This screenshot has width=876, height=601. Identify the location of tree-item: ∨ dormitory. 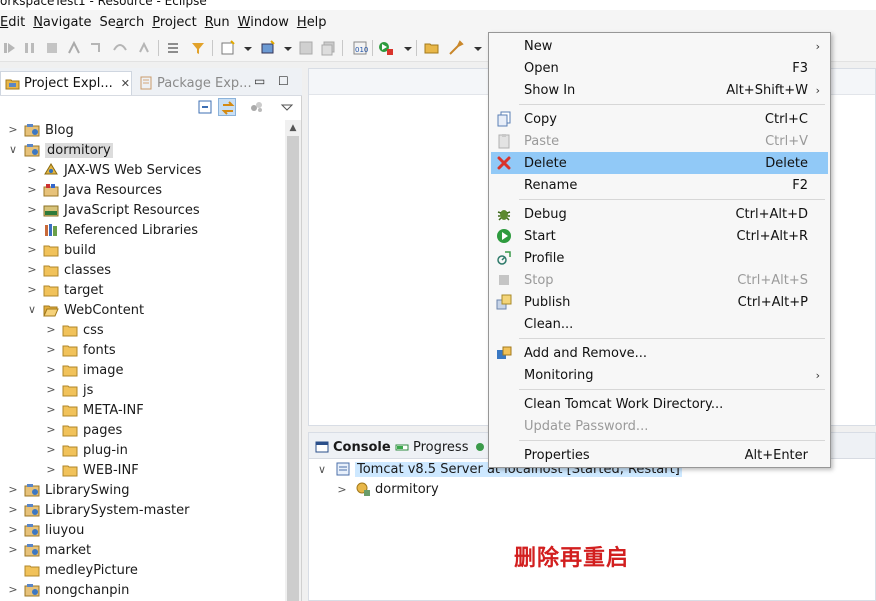
(142, 150).